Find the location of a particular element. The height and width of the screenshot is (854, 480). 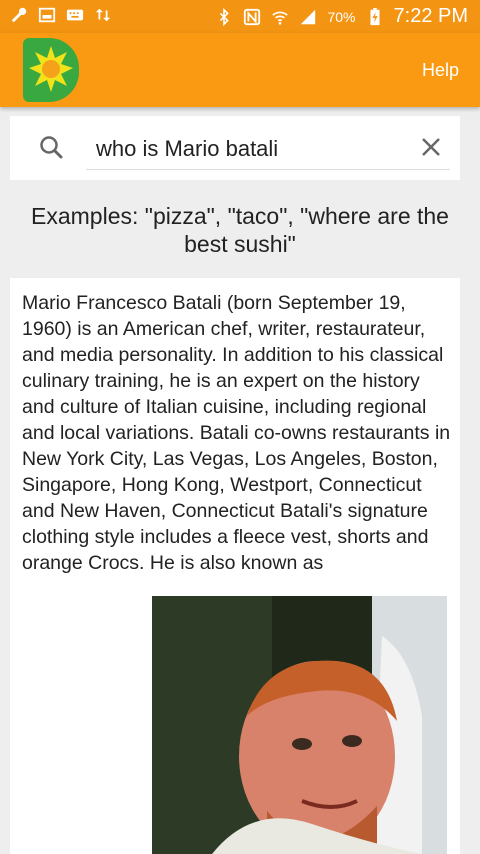

help-button: Help is located at coordinates (440, 70).